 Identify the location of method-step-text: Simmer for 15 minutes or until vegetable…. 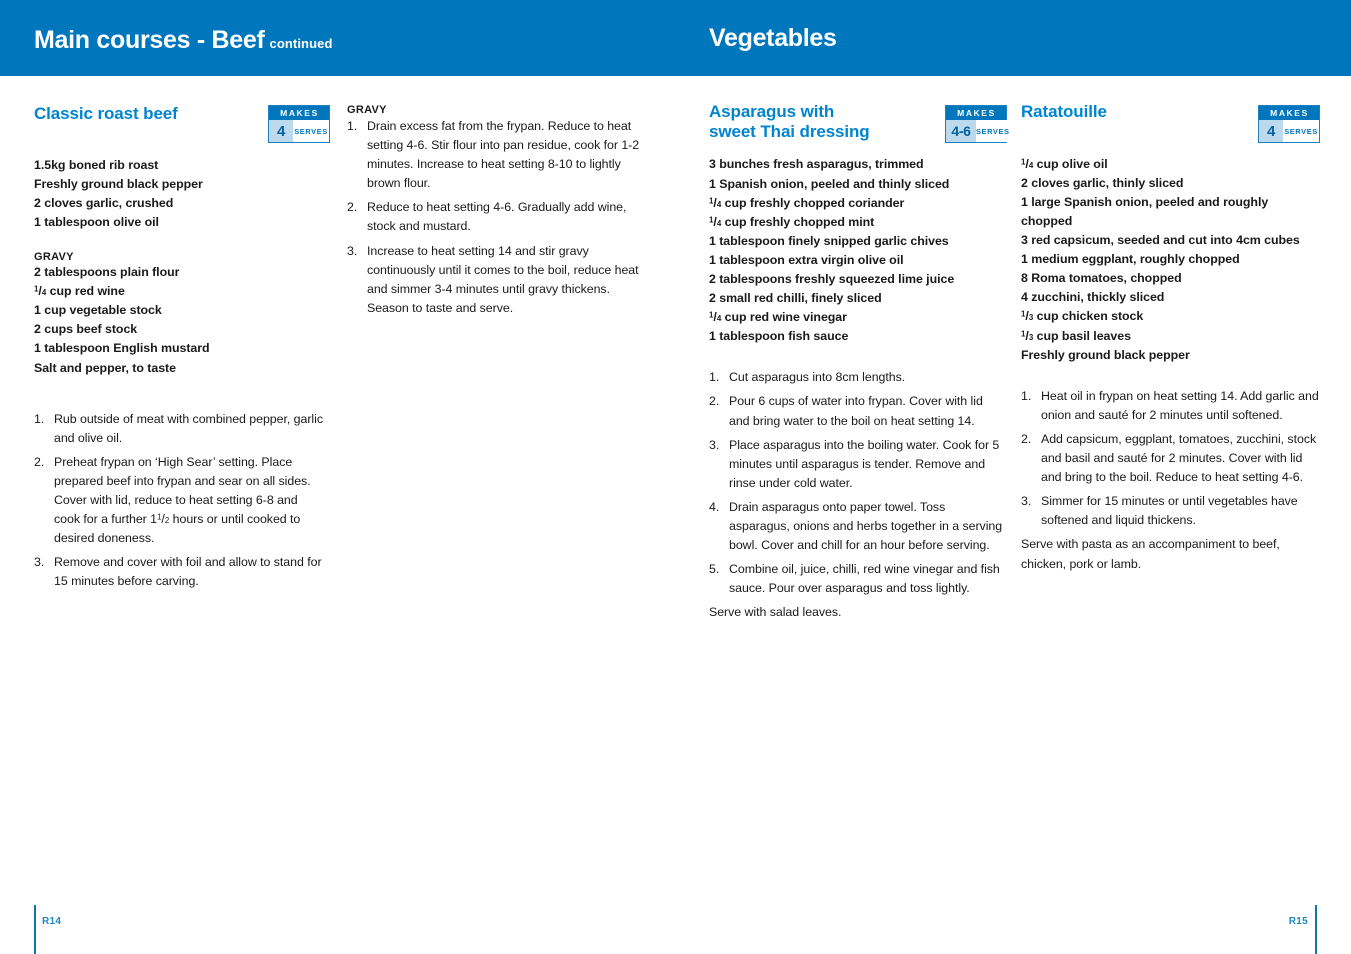
(1169, 511).